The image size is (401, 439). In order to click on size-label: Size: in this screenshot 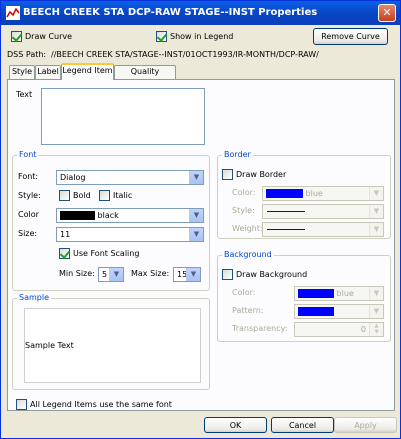, I will do `click(28, 233)`.